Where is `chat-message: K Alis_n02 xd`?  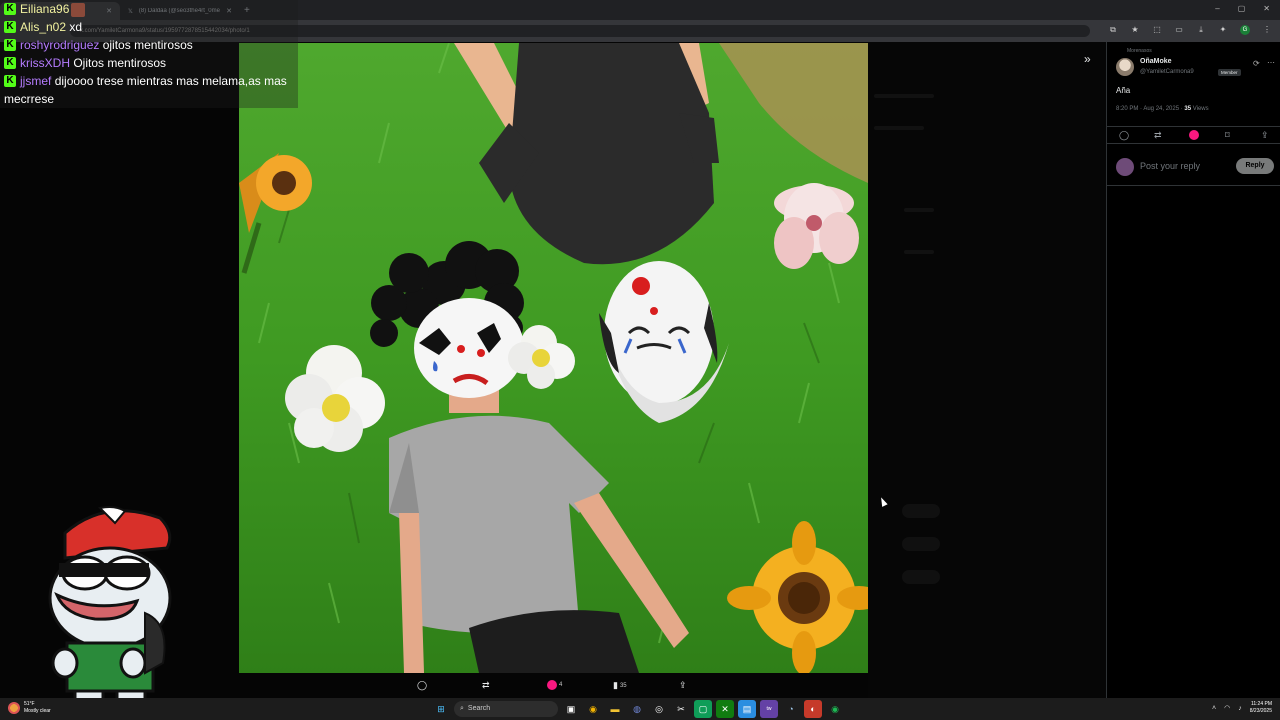
chat-message: K Alis_n02 xd is located at coordinates (149, 27).